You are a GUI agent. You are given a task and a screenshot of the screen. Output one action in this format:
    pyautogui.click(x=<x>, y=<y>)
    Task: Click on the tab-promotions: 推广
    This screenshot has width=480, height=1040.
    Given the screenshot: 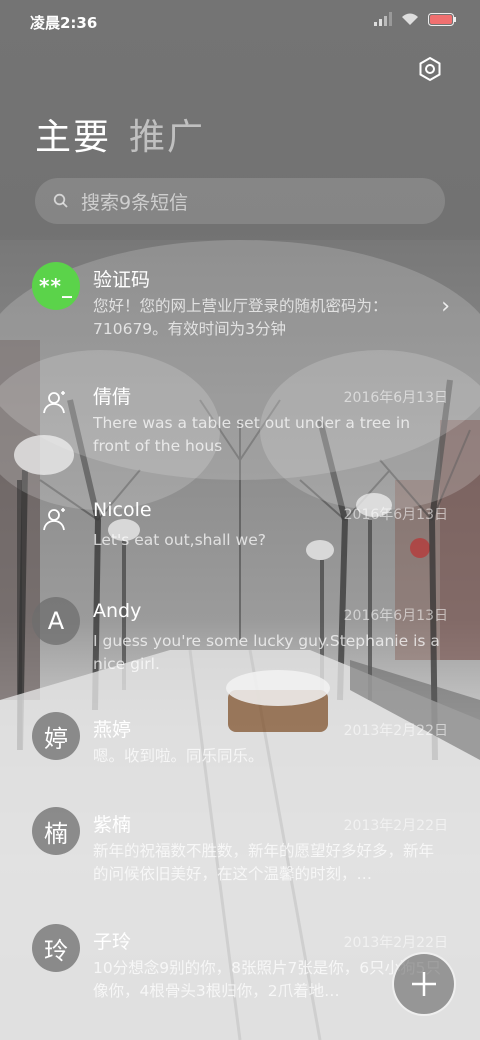 What is the action you would take?
    pyautogui.click(x=167, y=134)
    